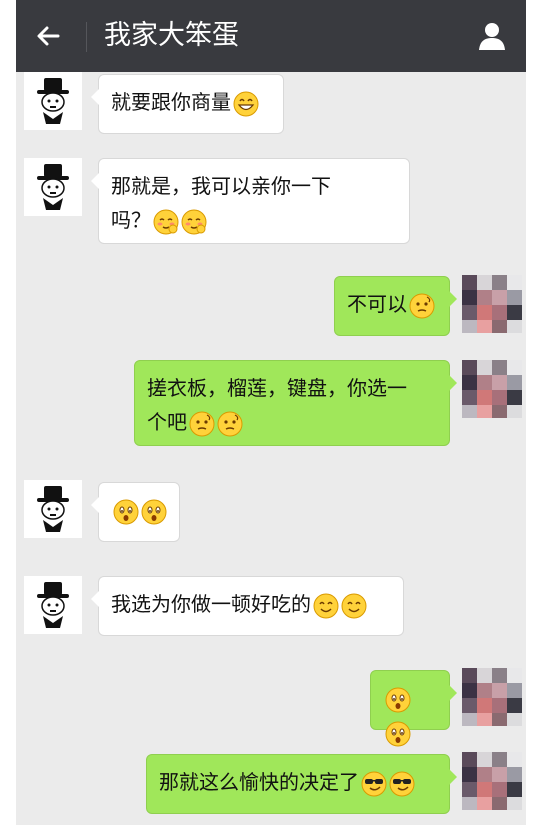 Image resolution: width=540 pixels, height=825 pixels. What do you see at coordinates (221, 186) in the screenshot?
I see `message-text: 那就是，我可以亲你一下` at bounding box center [221, 186].